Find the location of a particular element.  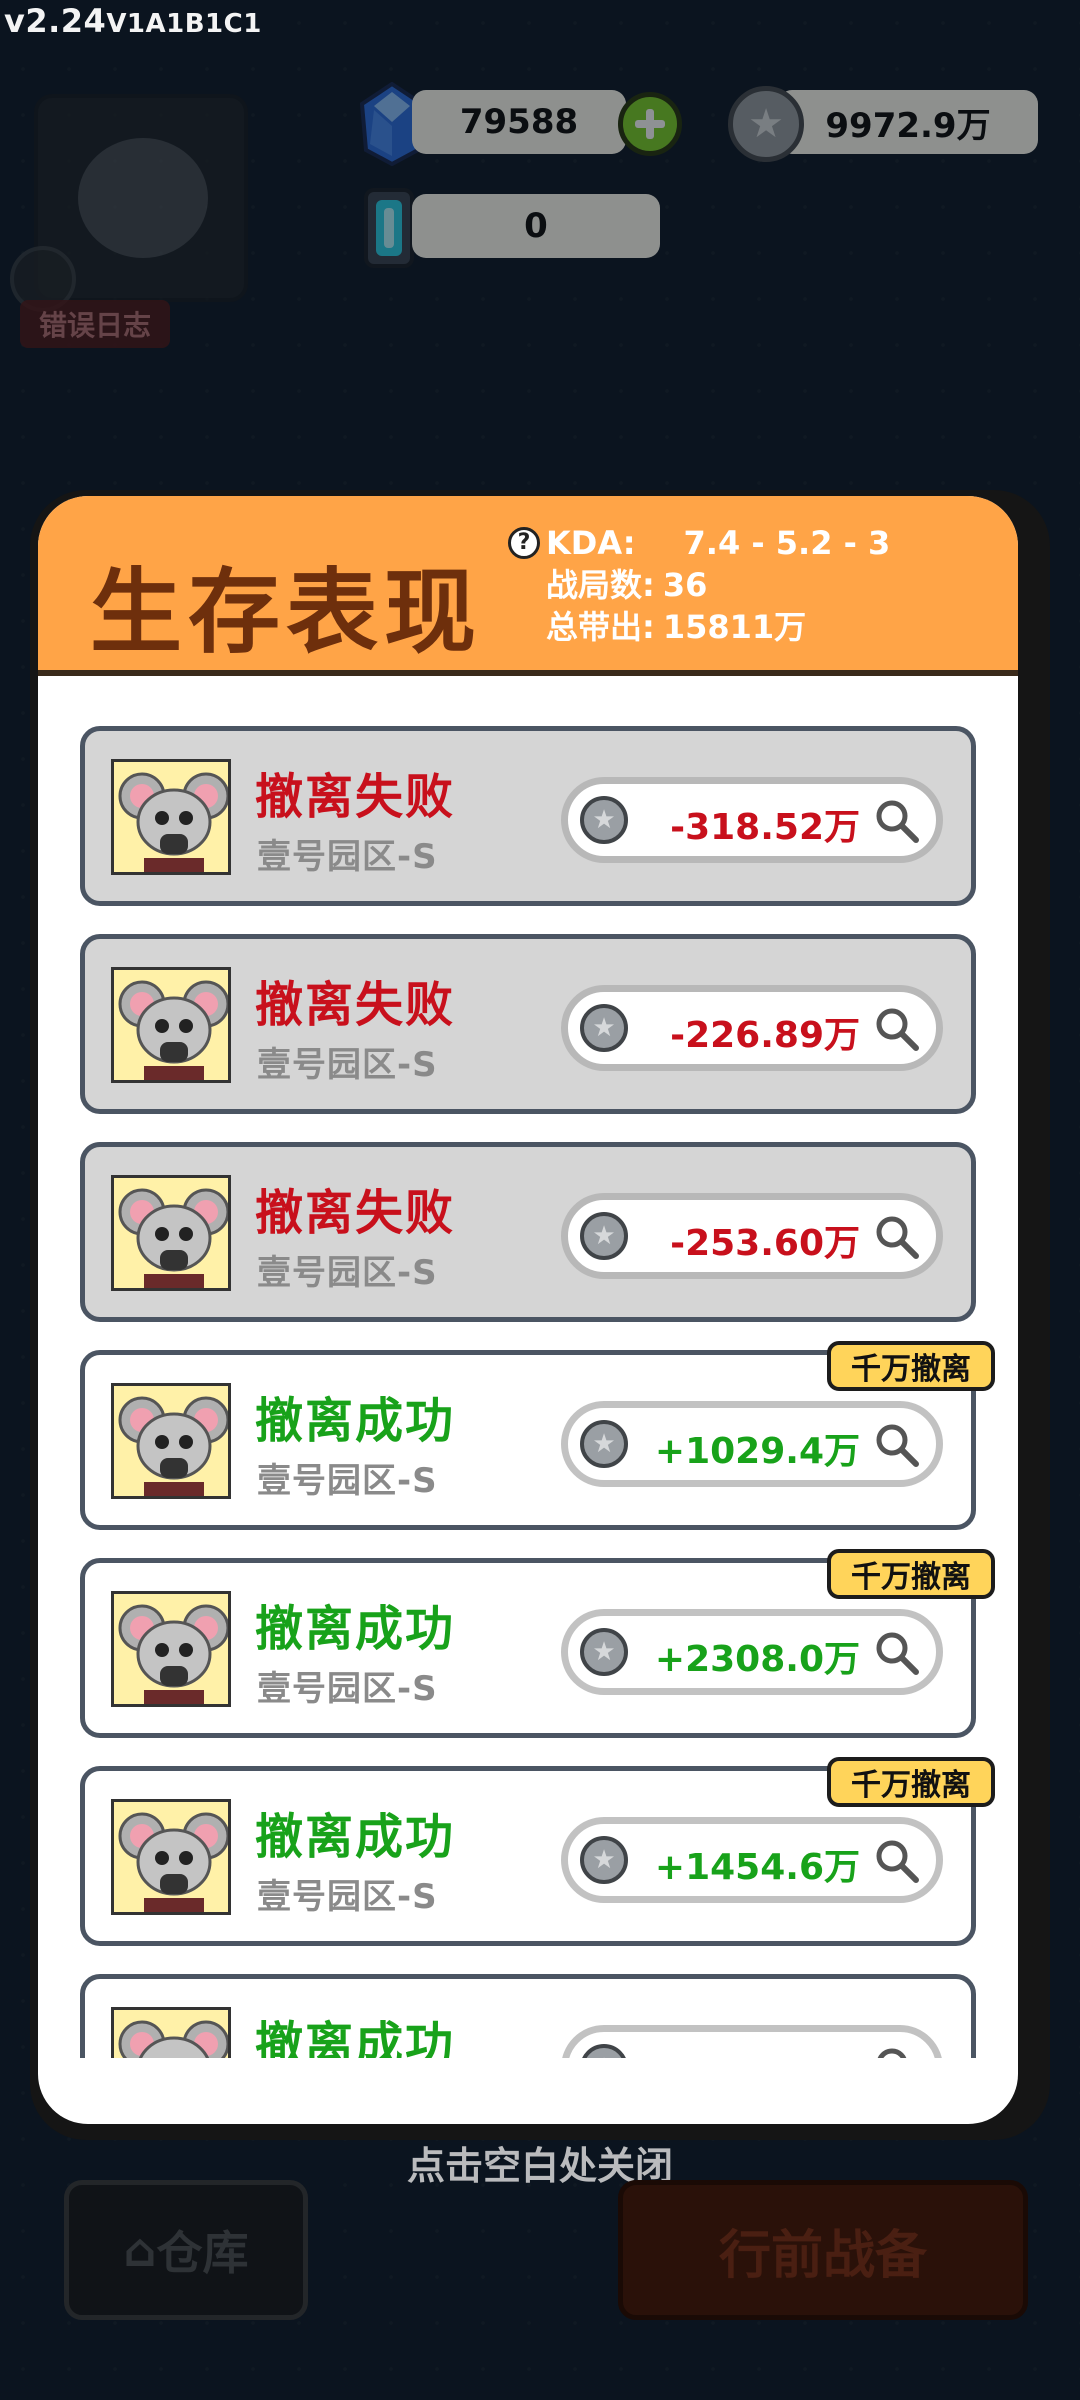

record-value-pill: ★ -253.60万 is located at coordinates (752, 1236).